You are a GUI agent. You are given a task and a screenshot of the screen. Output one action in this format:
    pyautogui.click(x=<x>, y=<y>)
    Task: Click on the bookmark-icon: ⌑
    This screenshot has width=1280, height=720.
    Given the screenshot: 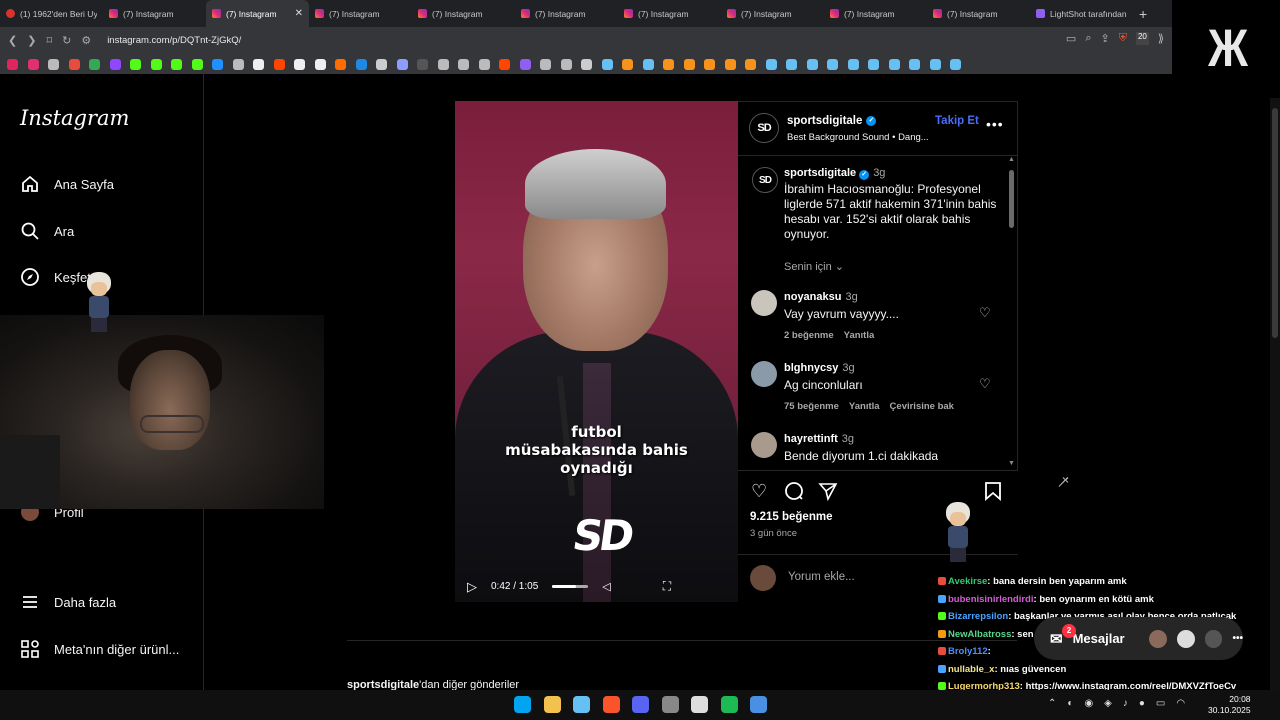 What is the action you would take?
    pyautogui.click(x=49, y=40)
    